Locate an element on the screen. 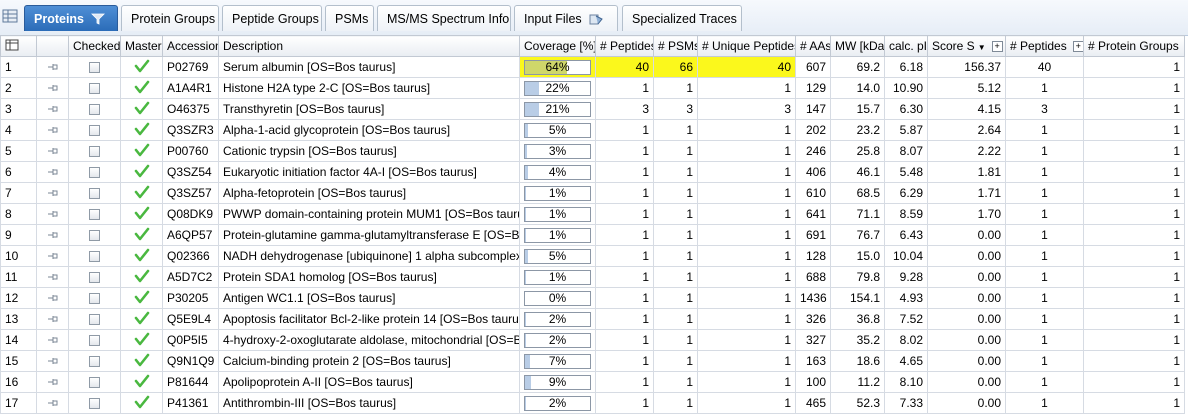 This screenshot has height=418, width=1188. tab-msms-spectrum-info: MS/MS Spectrum Info is located at coordinates (444, 18).